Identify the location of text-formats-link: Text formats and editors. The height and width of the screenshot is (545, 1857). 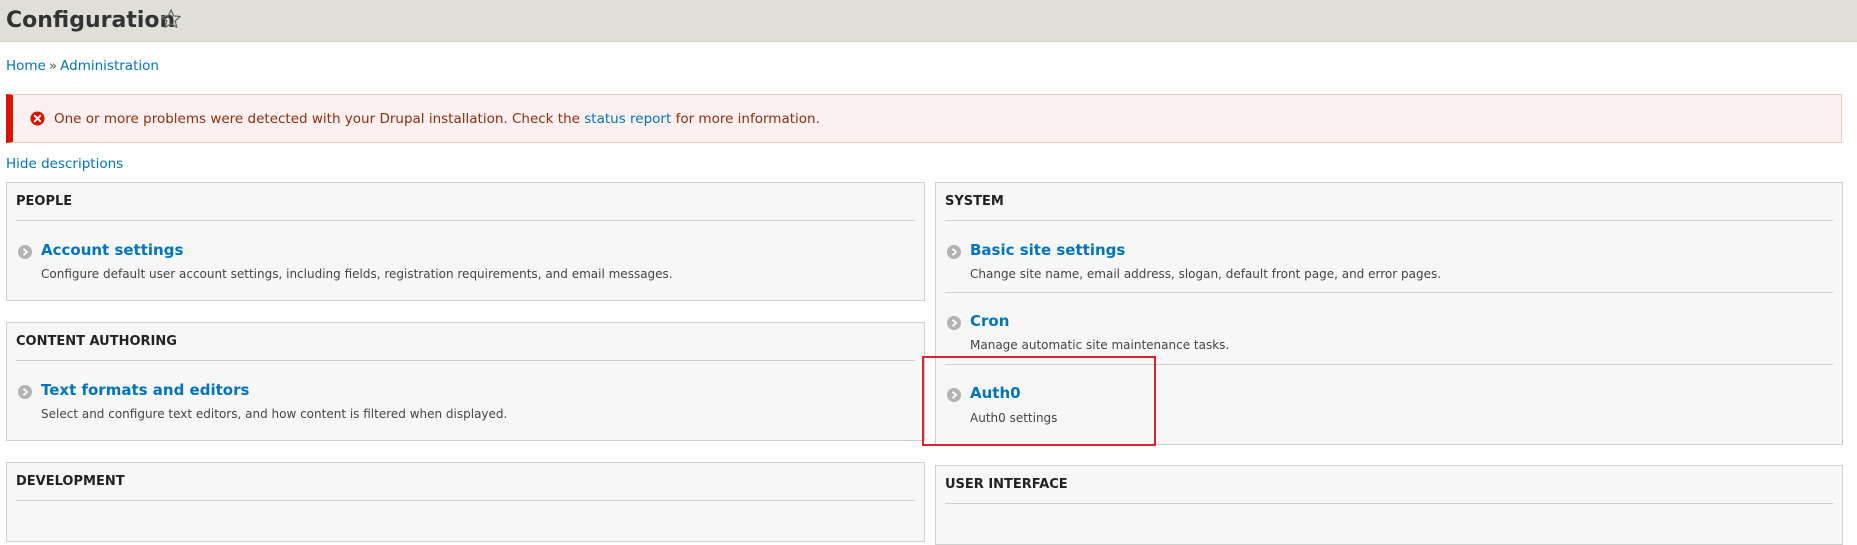
(145, 390).